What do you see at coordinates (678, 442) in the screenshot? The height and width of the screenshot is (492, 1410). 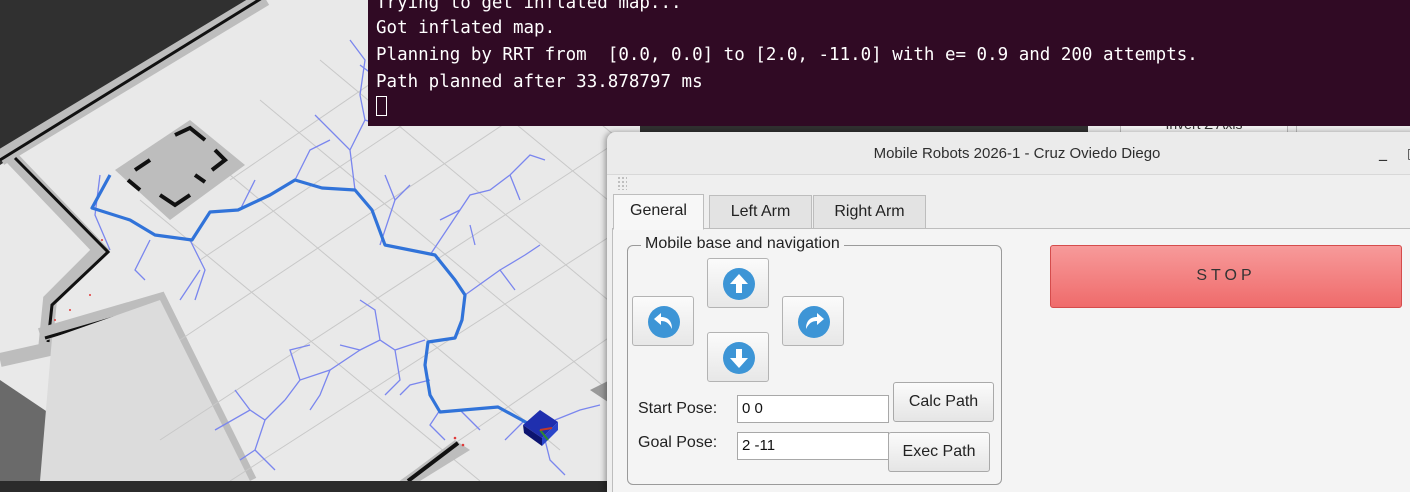 I see `goal-pose-label: Goal Pose:` at bounding box center [678, 442].